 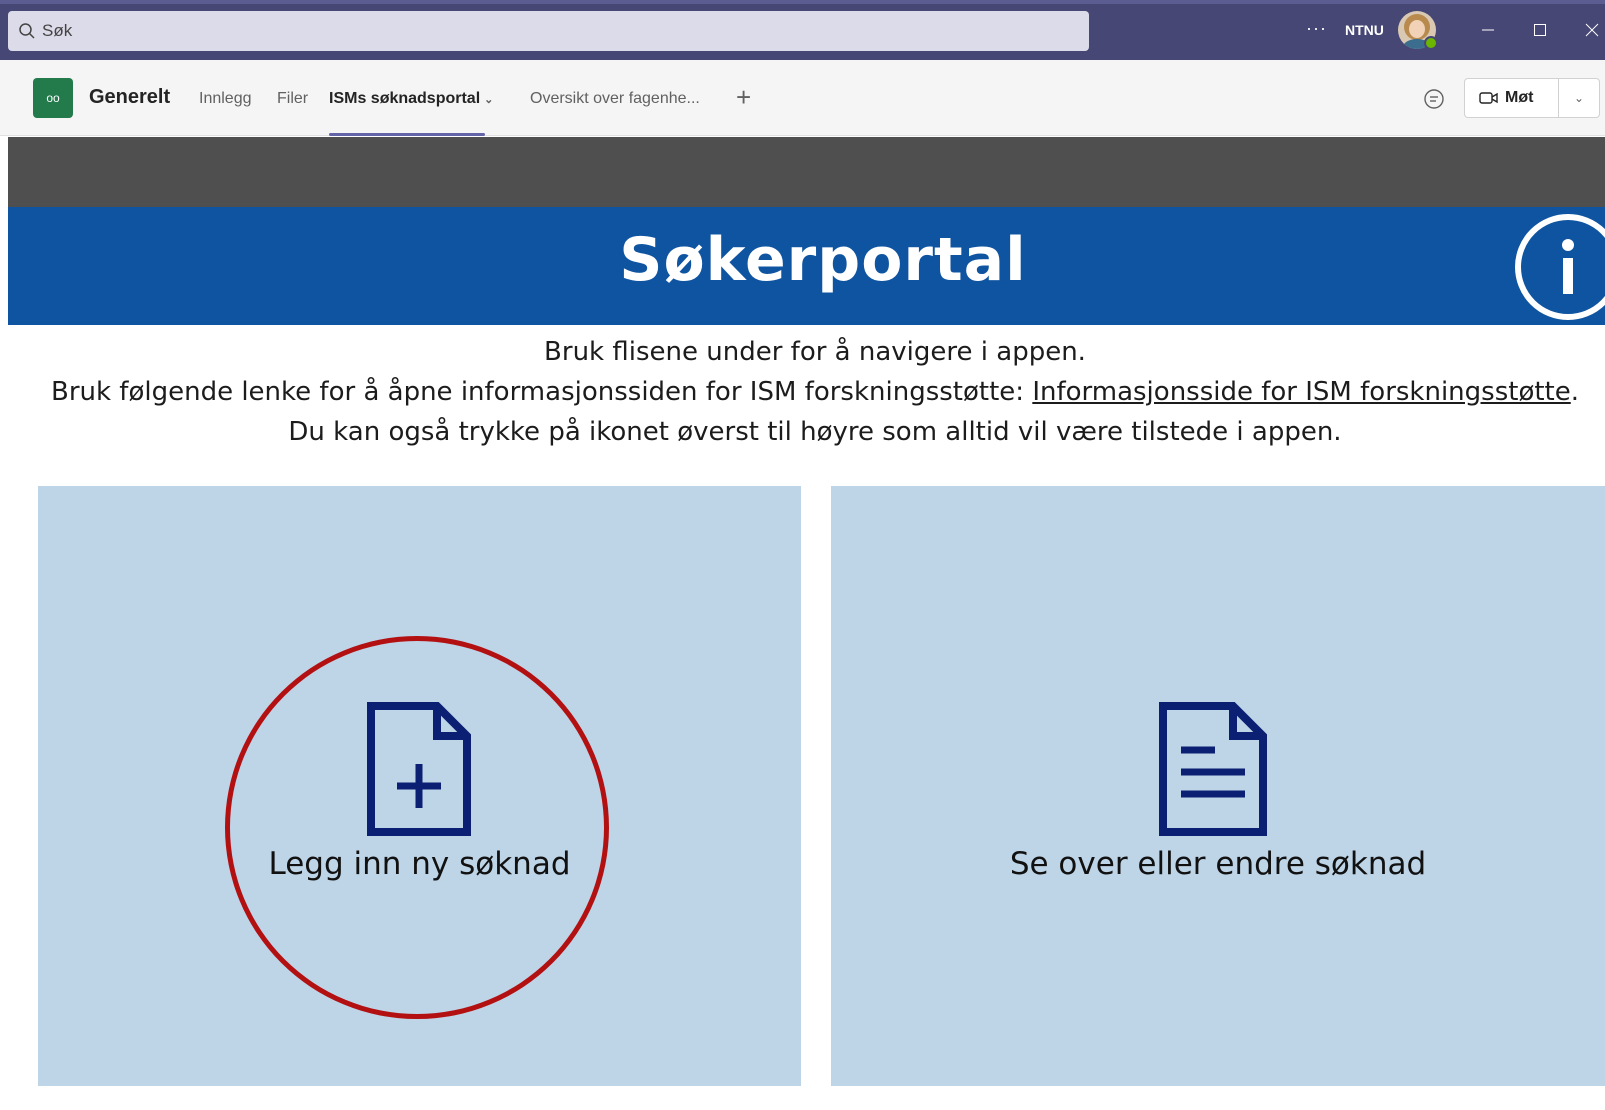 I want to click on meet-main-button: Møt, so click(x=1512, y=98).